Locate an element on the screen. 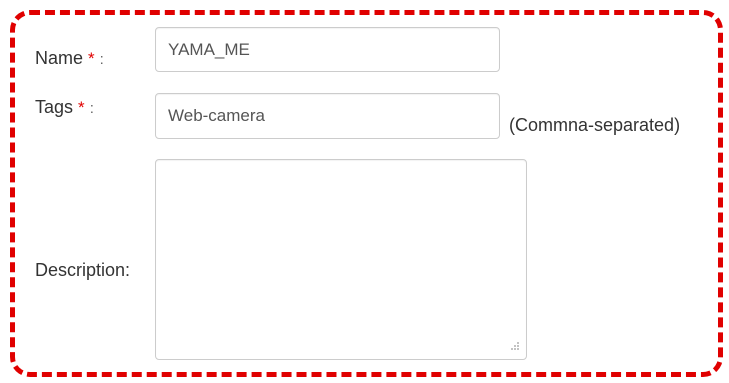 The image size is (729, 383). name-label-colon: : is located at coordinates (101, 59).